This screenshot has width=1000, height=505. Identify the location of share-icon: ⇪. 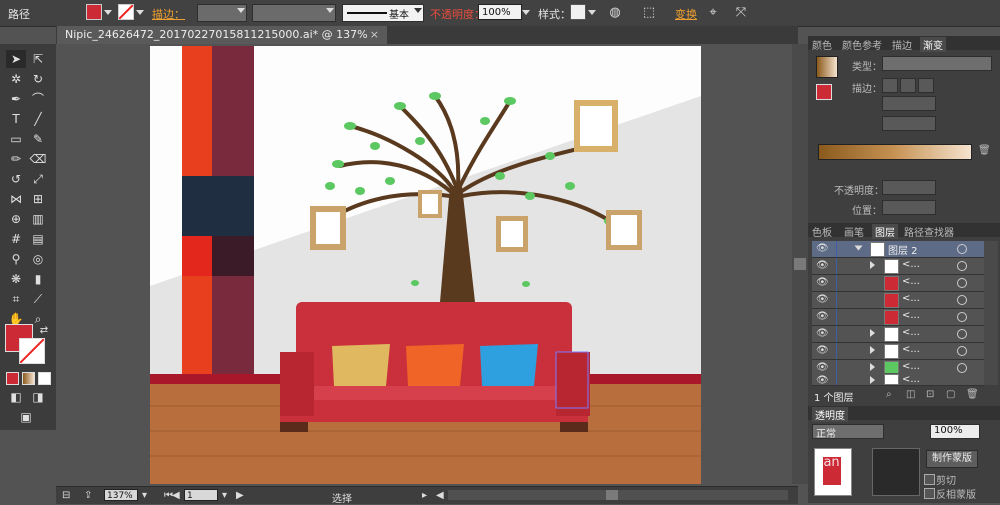
(88, 495).